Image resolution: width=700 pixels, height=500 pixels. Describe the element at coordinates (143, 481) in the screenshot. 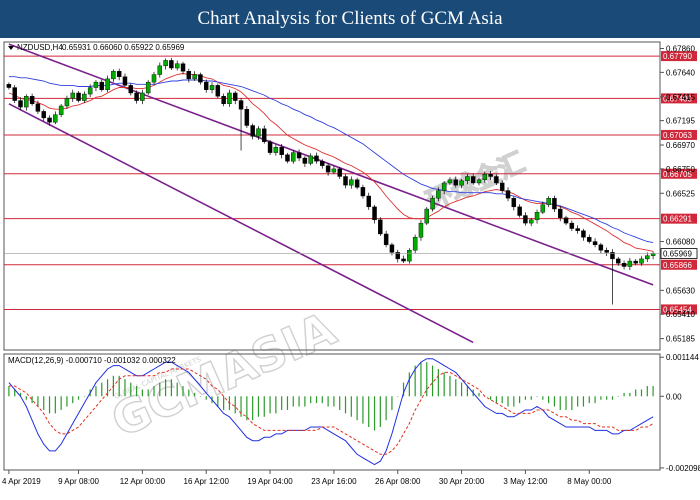

I see `time-tick-label: 12 Apr 00:00` at that location.